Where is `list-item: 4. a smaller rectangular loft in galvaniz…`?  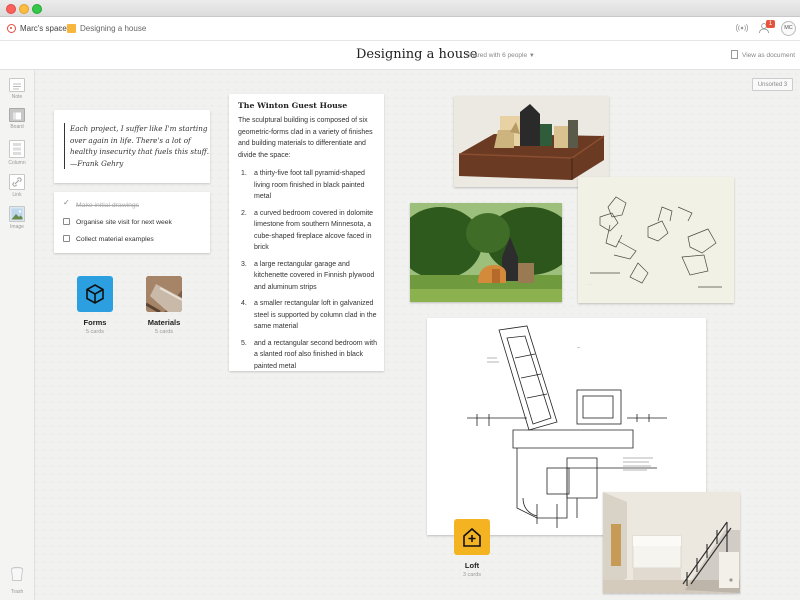
list-item: 4. a smaller rectangular loft in galvaniz… is located at coordinates (308, 315).